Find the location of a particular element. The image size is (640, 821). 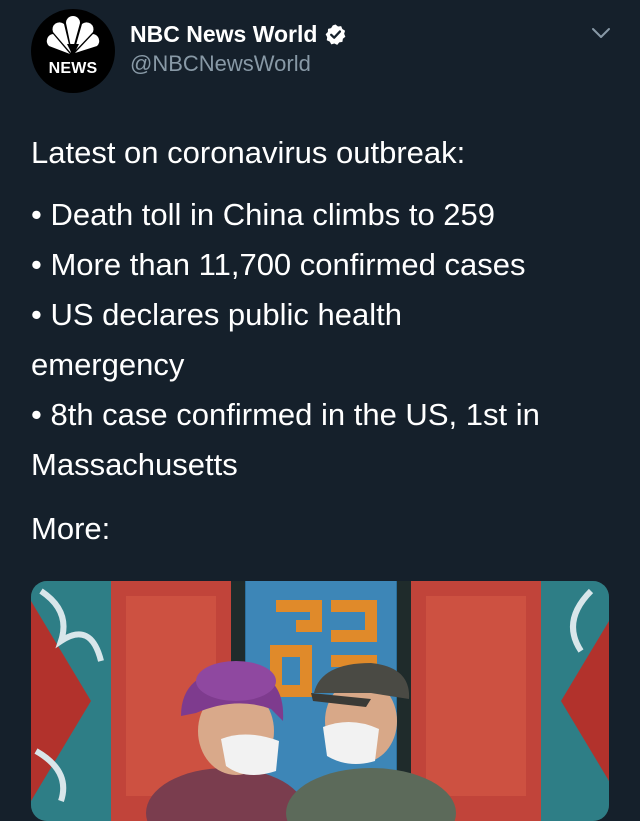

tweet-bullet-line: • US declares public health is located at coordinates (217, 314).